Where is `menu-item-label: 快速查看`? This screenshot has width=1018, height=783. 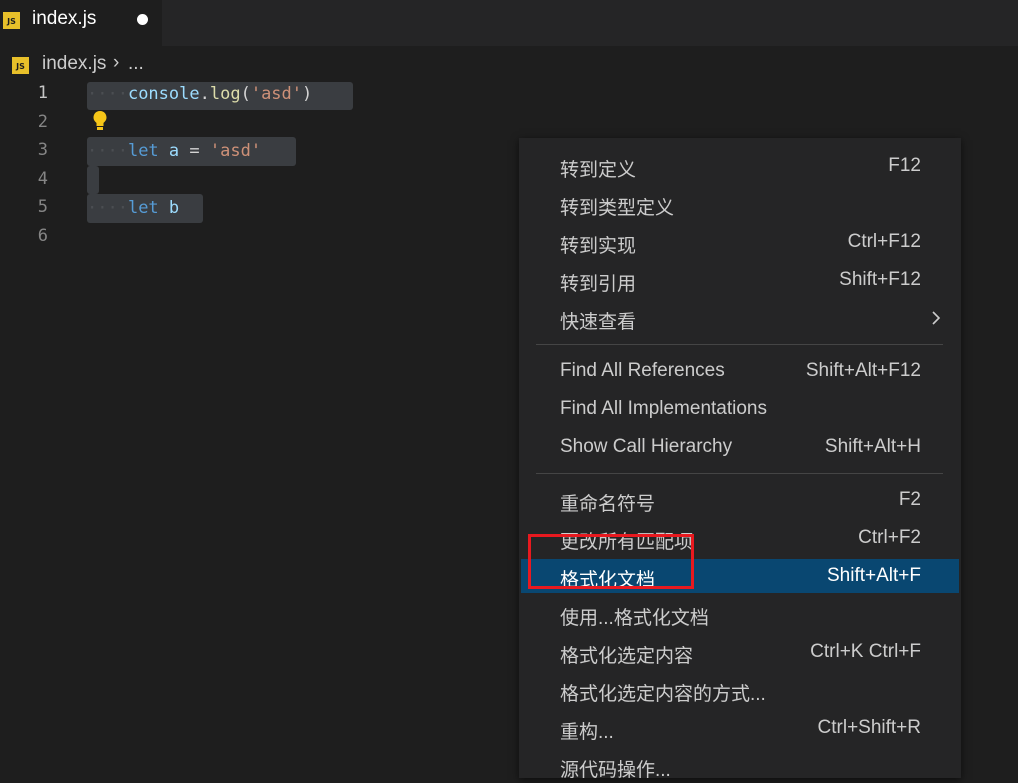
menu-item-label: 快速查看 is located at coordinates (598, 322).